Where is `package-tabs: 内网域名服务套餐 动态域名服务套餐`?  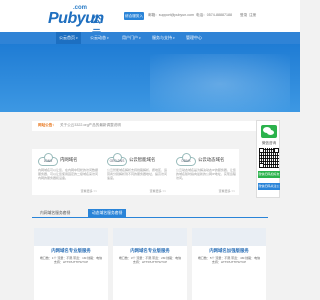
package-tabs: 内网域名服务套餐 动态域名服务套餐 is located at coordinates (150, 213).